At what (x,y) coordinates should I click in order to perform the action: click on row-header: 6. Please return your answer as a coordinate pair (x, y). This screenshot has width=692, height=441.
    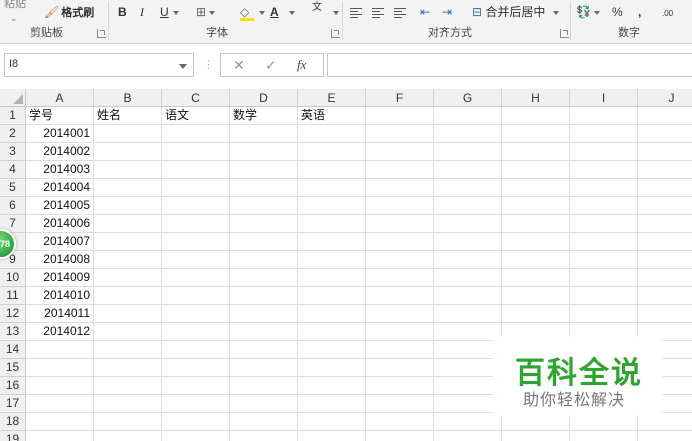
    Looking at the image, I should click on (13, 206).